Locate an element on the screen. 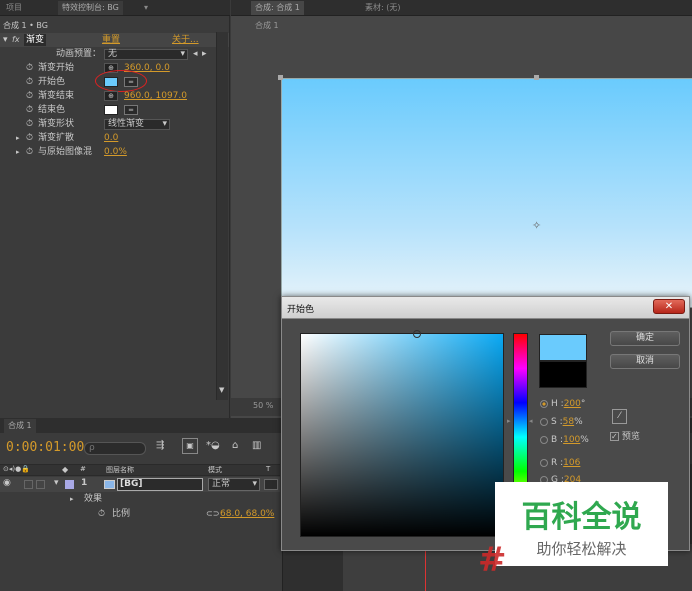  prop-value: 960.0, 1097.0 is located at coordinates (155, 96).